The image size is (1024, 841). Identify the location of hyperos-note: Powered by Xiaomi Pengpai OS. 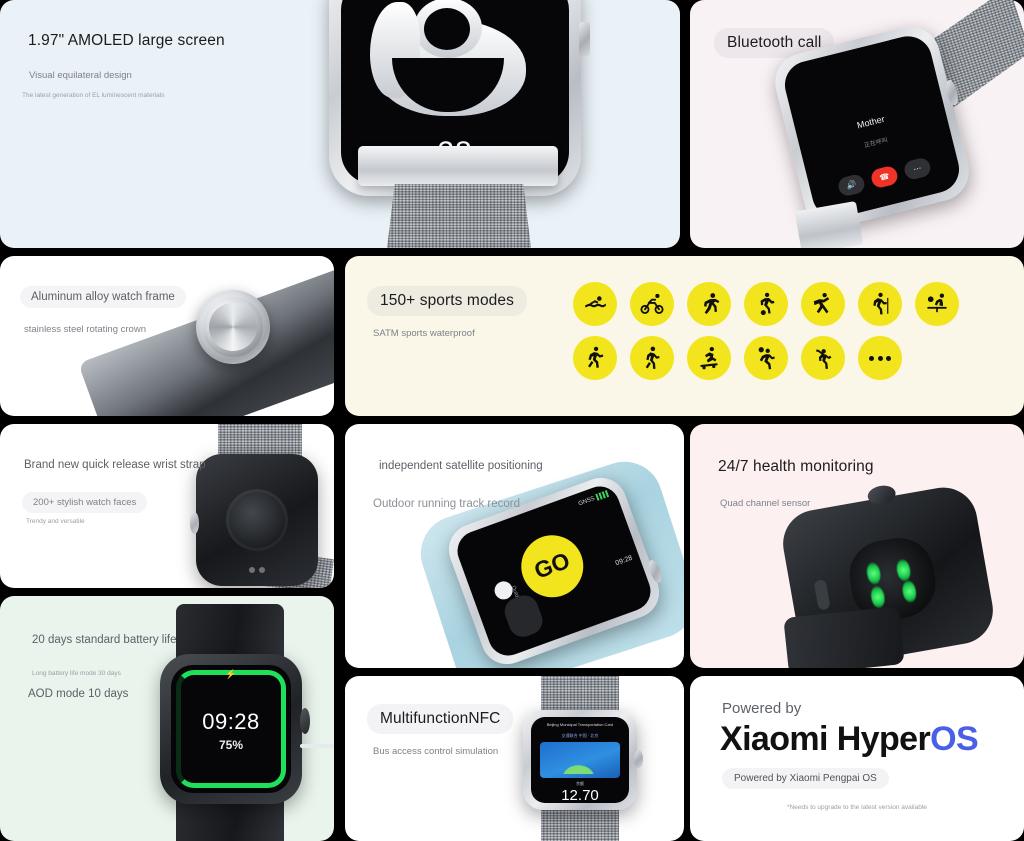
(805, 778).